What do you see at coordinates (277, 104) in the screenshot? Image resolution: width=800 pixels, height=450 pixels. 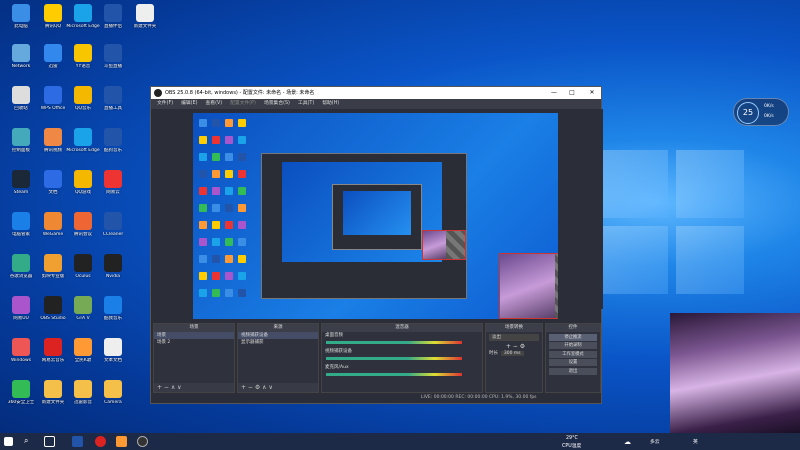 I see `menu-scene-collection: 场景集合(S)` at bounding box center [277, 104].